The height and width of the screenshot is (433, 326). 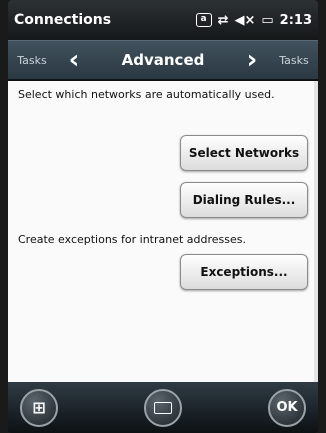 I want to click on tab-bar: Tasks ‹ Advanced › Tasks, so click(x=163, y=60).